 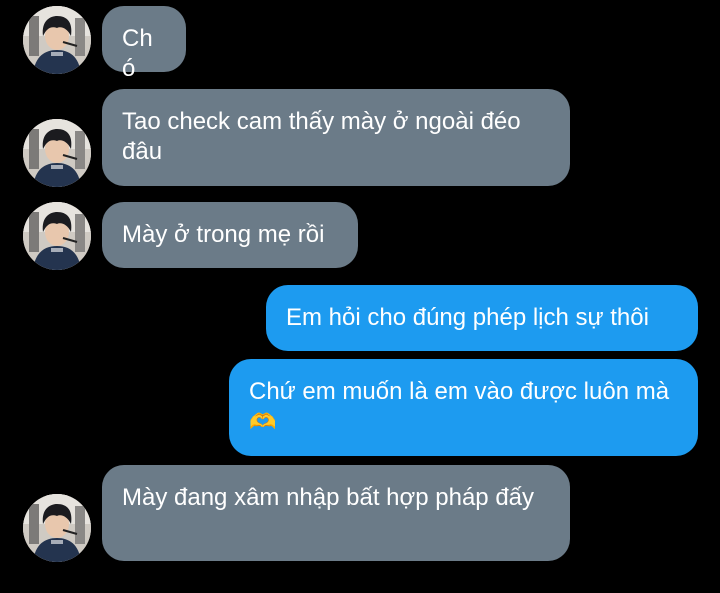 I want to click on message-bubble-incoming: Tao check cam thấy mày ở ngoài đéo đâu, so click(x=336, y=137).